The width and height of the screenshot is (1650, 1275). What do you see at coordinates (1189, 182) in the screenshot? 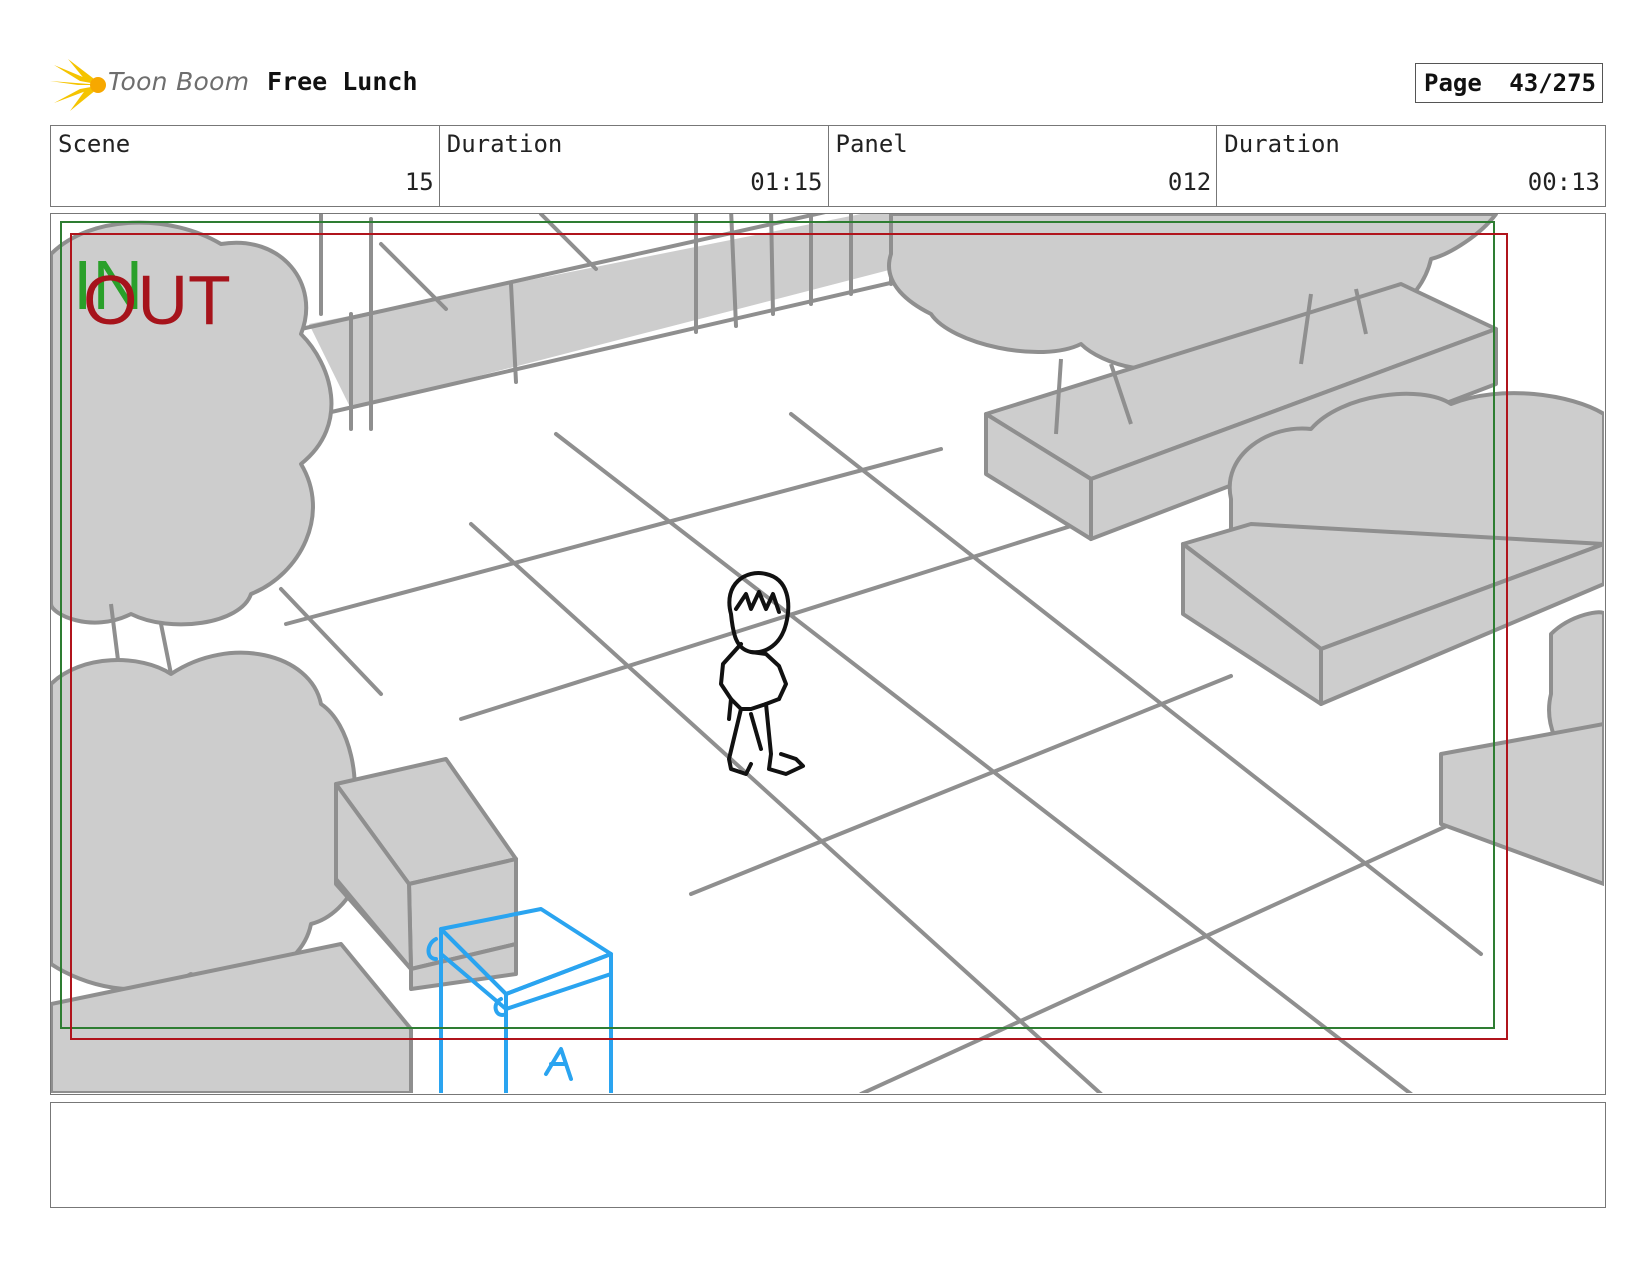
I see `panel-value: 012` at bounding box center [1189, 182].